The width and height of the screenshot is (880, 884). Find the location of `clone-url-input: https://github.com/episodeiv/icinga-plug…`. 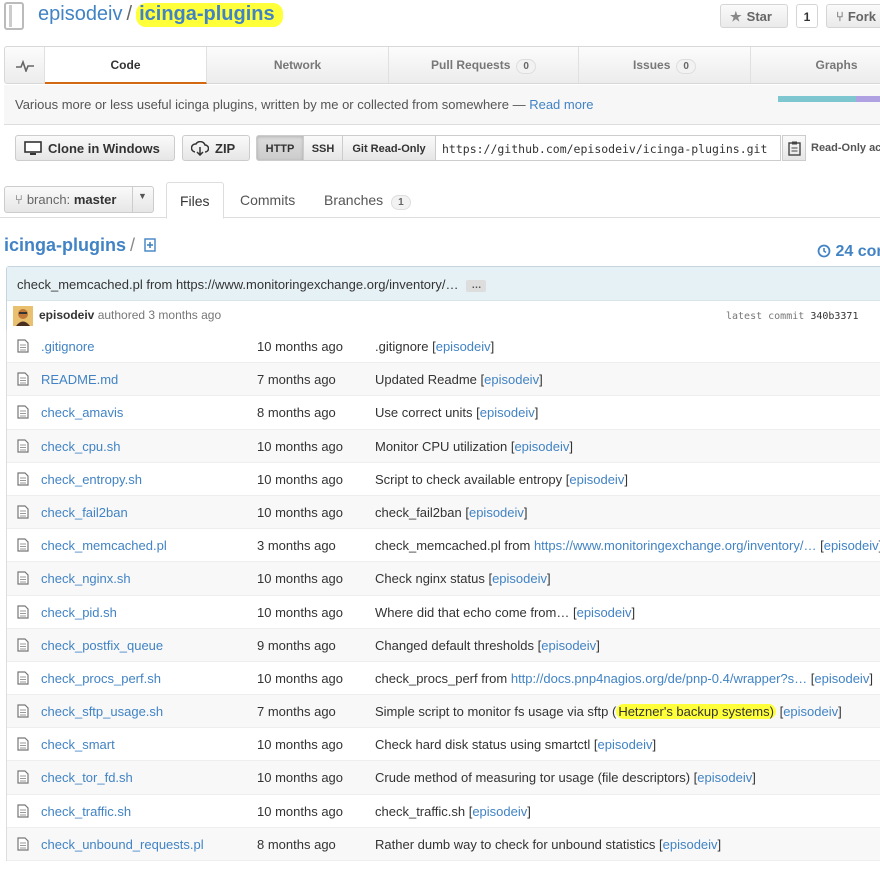

clone-url-input: https://github.com/episodeiv/icinga-plug… is located at coordinates (608, 148).